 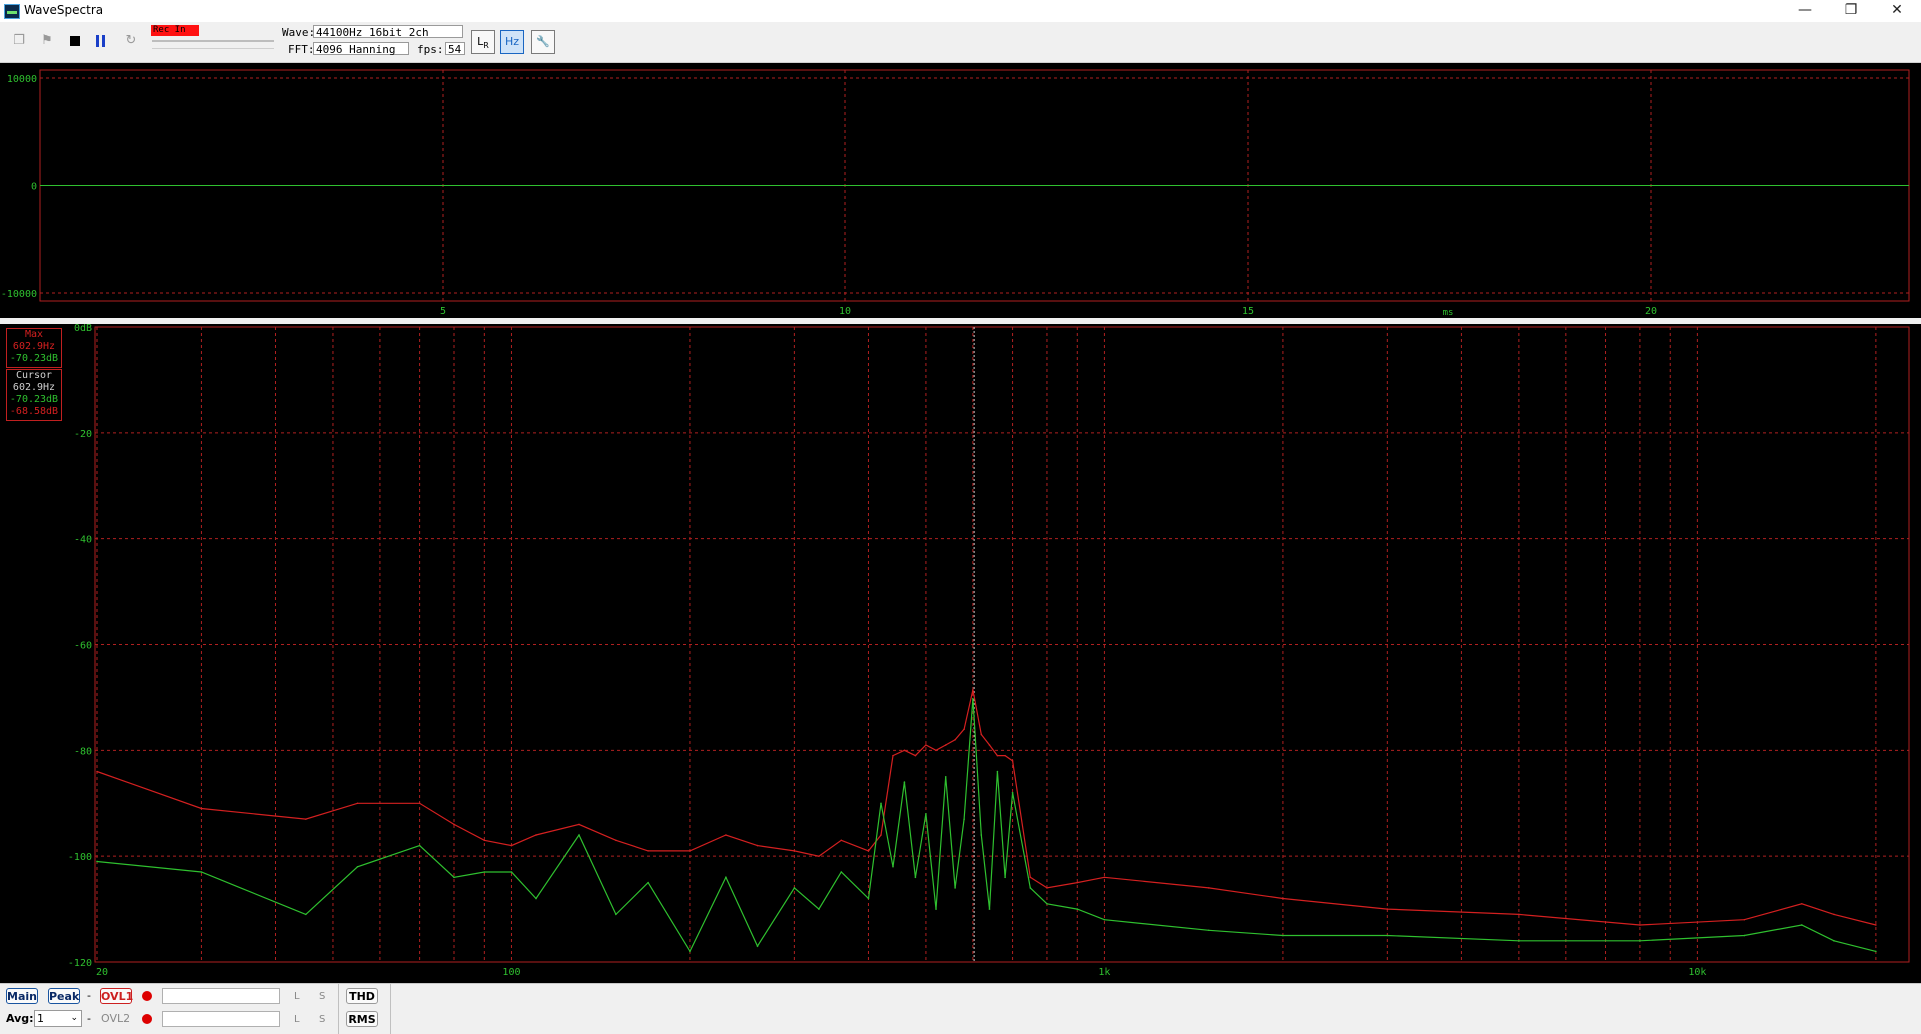 I want to click on title-bar: WaveSpectra — ❐ ✕, so click(x=960, y=11).